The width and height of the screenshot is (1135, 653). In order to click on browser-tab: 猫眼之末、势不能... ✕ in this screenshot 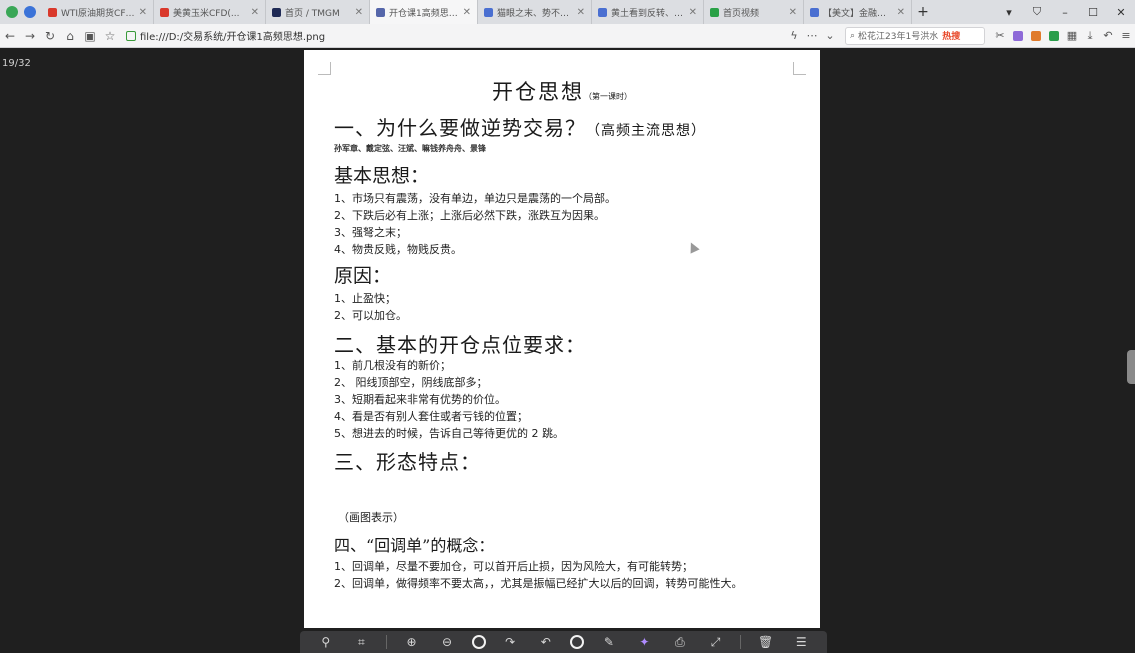, I will do `click(535, 12)`.